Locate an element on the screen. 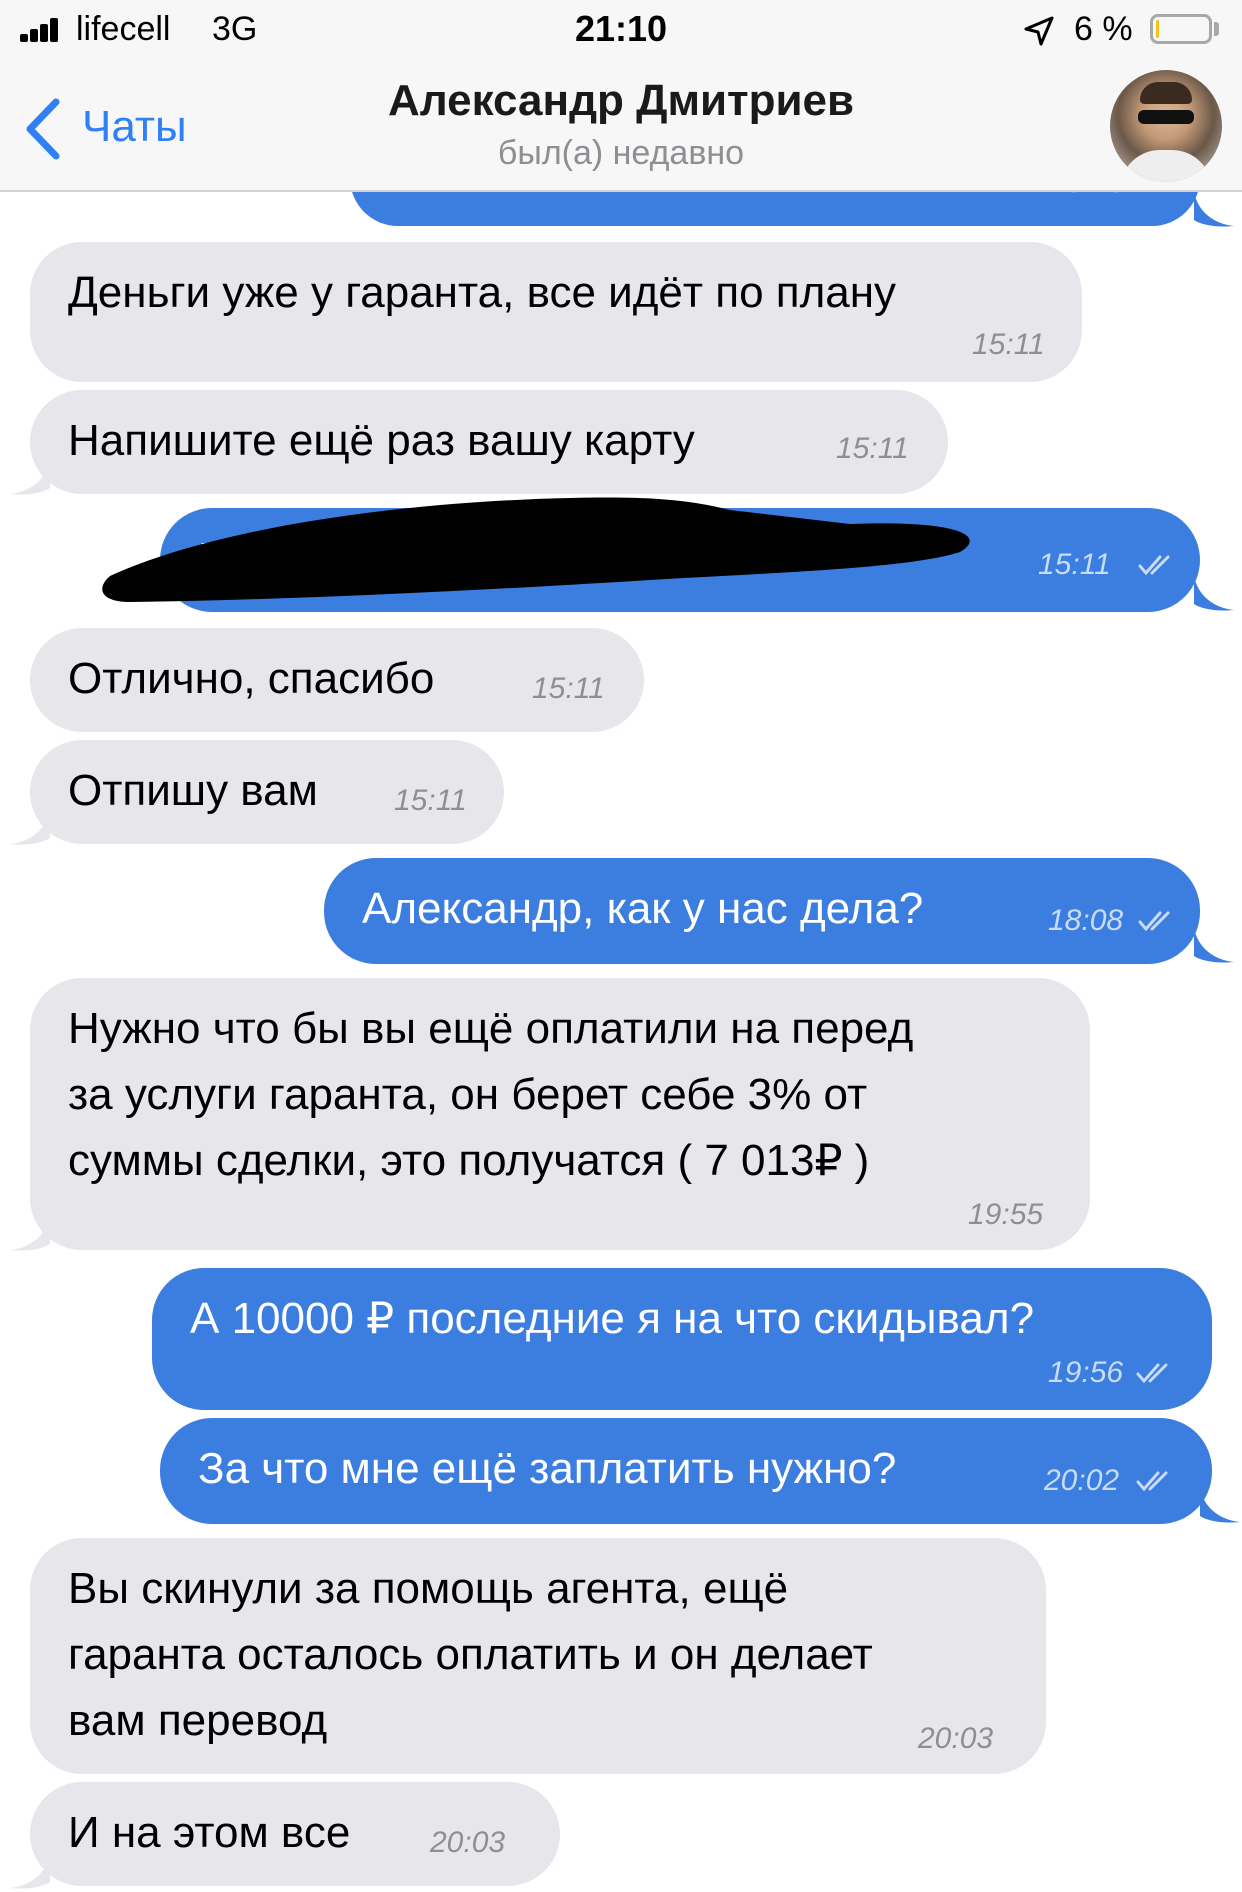 The image size is (1242, 1892). battery-percent: 6 % is located at coordinates (1103, 29).